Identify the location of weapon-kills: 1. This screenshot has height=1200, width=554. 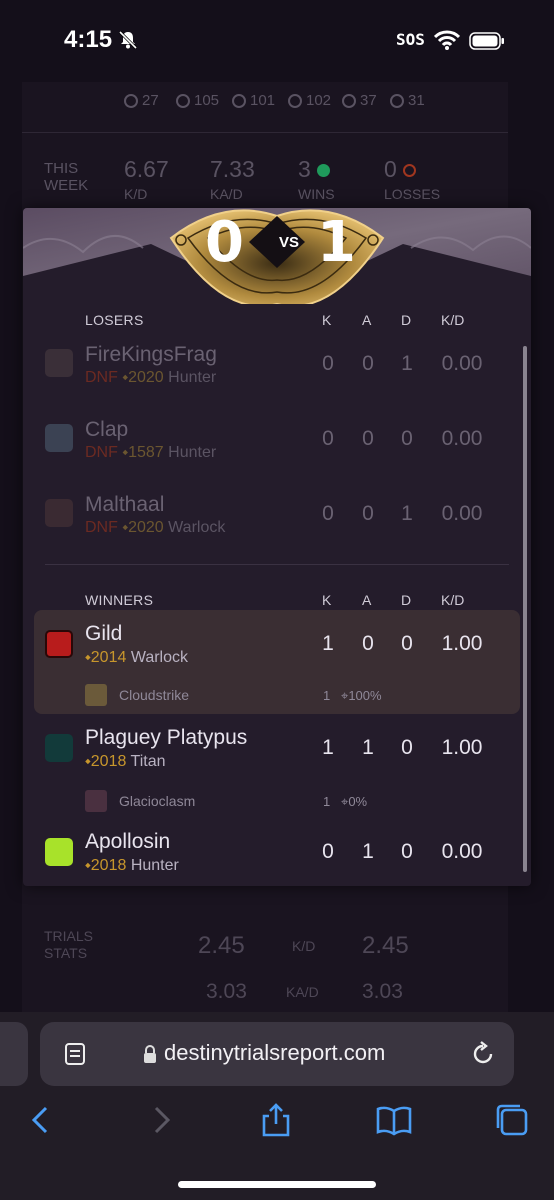
(327, 695).